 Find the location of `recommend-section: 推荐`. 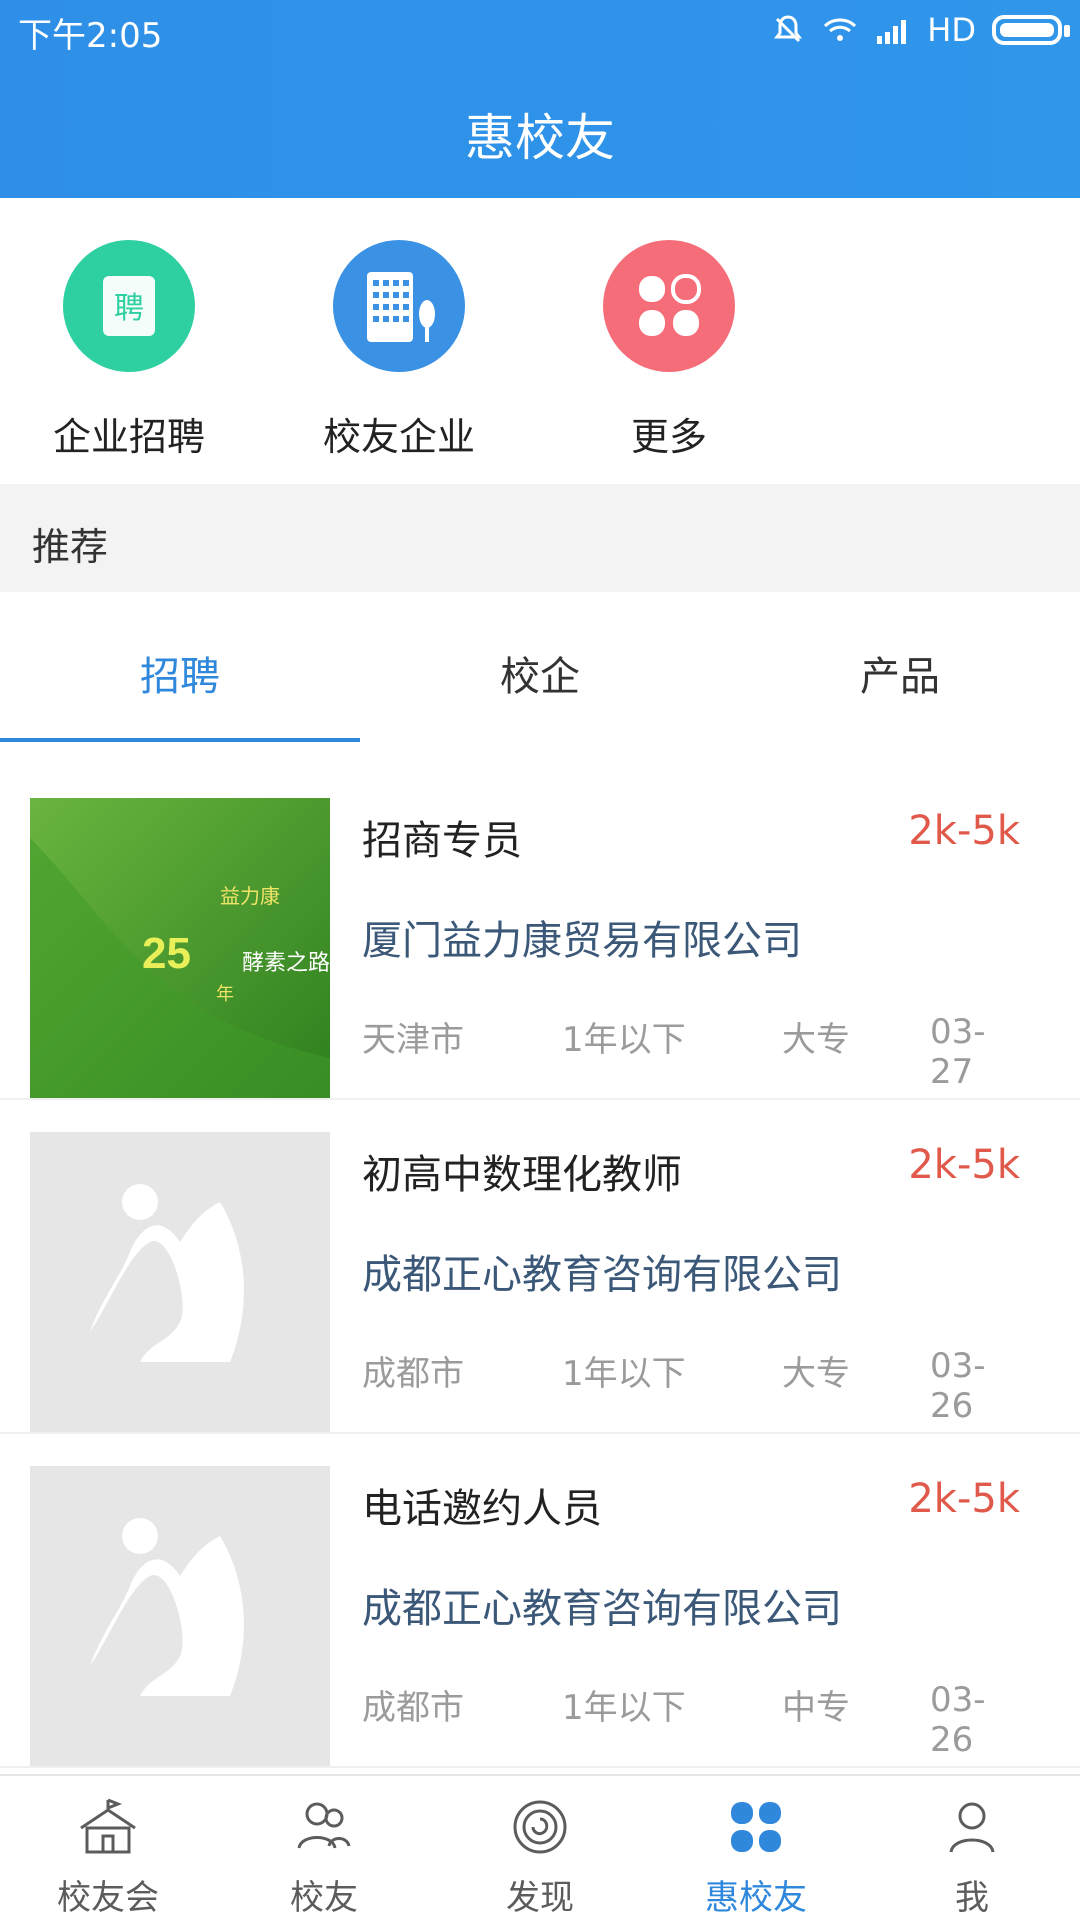

recommend-section: 推荐 is located at coordinates (540, 538).